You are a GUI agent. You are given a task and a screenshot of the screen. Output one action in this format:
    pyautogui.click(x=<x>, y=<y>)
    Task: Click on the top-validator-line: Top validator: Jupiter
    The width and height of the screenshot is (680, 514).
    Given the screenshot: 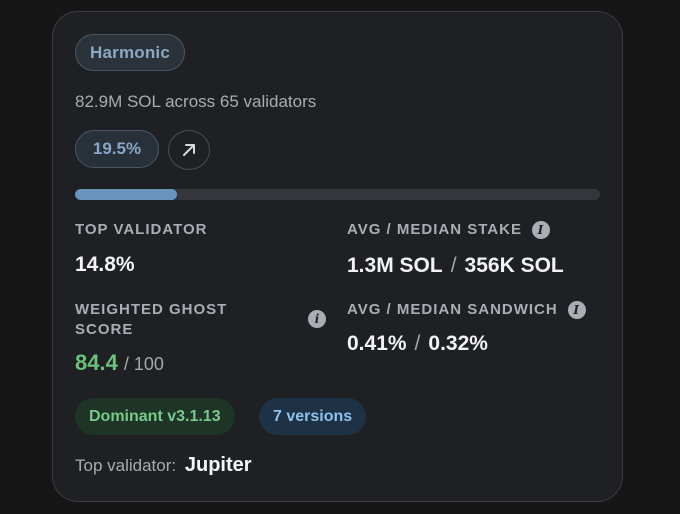 What is the action you would take?
    pyautogui.click(x=163, y=465)
    